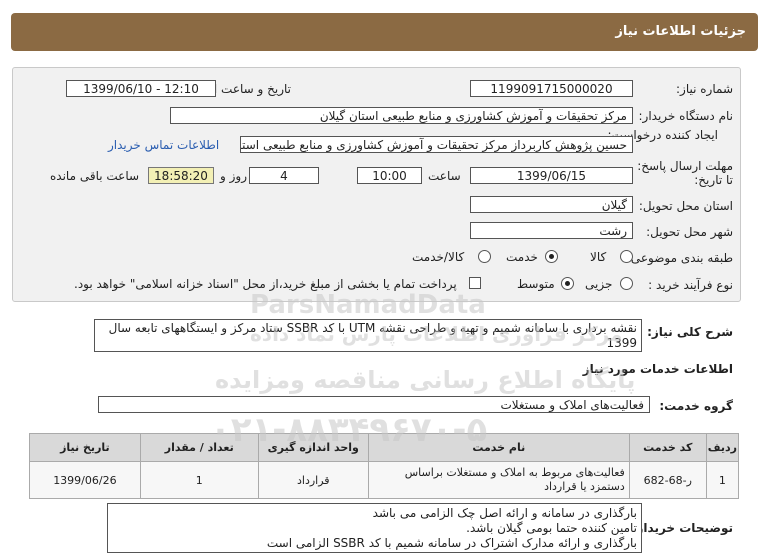 This screenshot has width=770, height=553. What do you see at coordinates (696, 406) in the screenshot?
I see `service-group-label: گروه خدمت:` at bounding box center [696, 406].